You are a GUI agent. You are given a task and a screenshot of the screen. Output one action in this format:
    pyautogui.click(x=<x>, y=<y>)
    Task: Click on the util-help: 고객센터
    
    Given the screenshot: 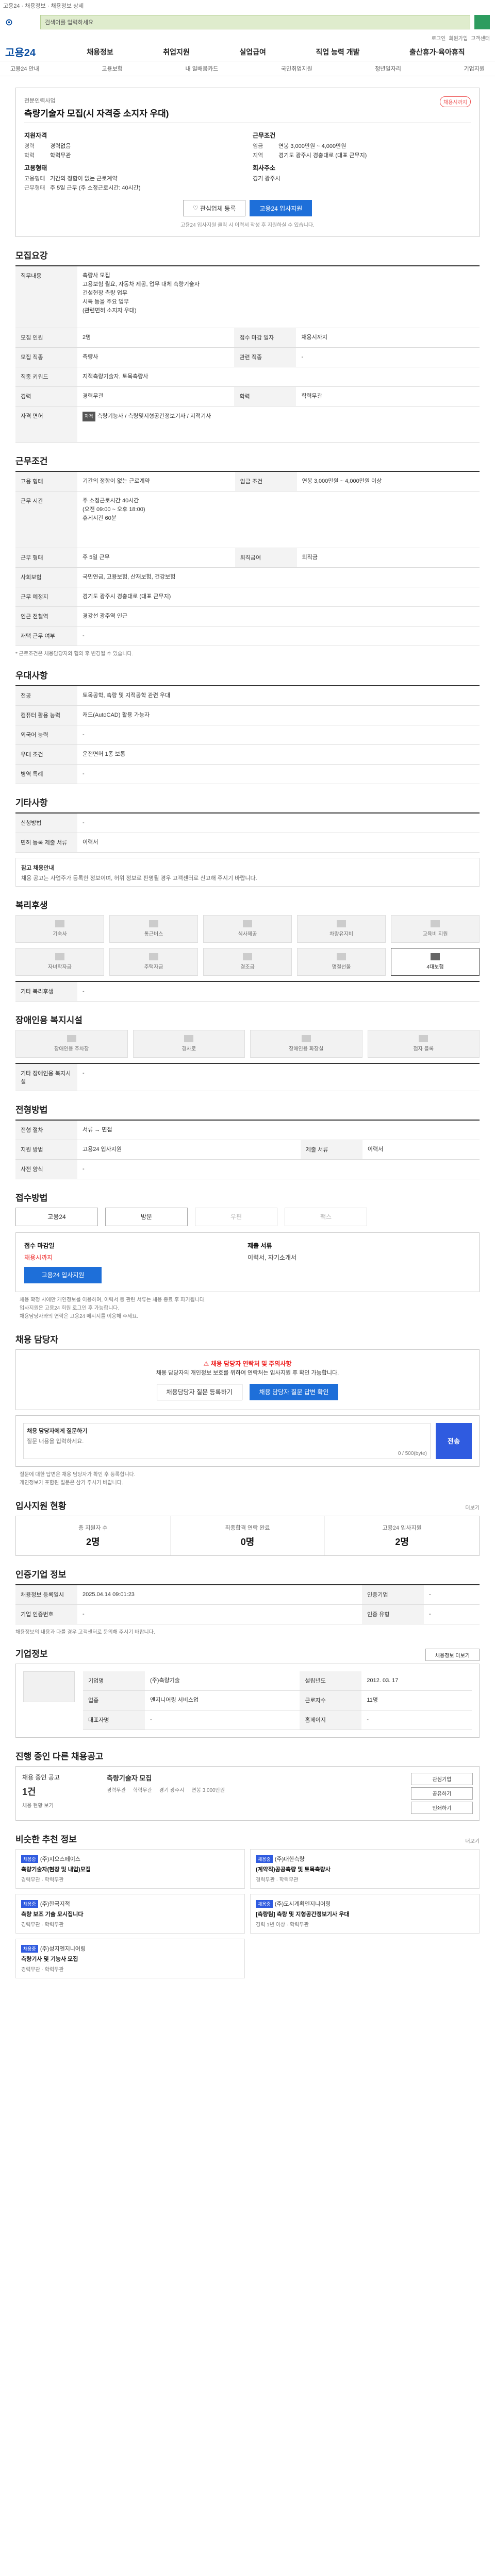 What is the action you would take?
    pyautogui.click(x=480, y=38)
    